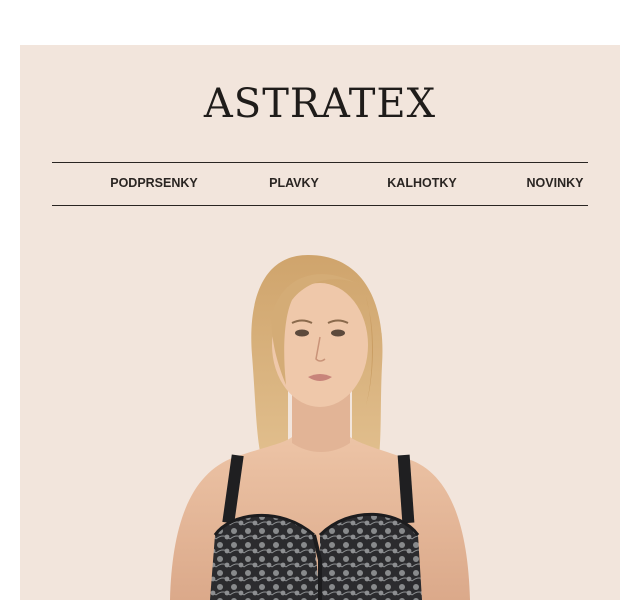 The height and width of the screenshot is (600, 640). Describe the element at coordinates (320, 104) in the screenshot. I see `brand-logo: ASTRATEX` at that location.